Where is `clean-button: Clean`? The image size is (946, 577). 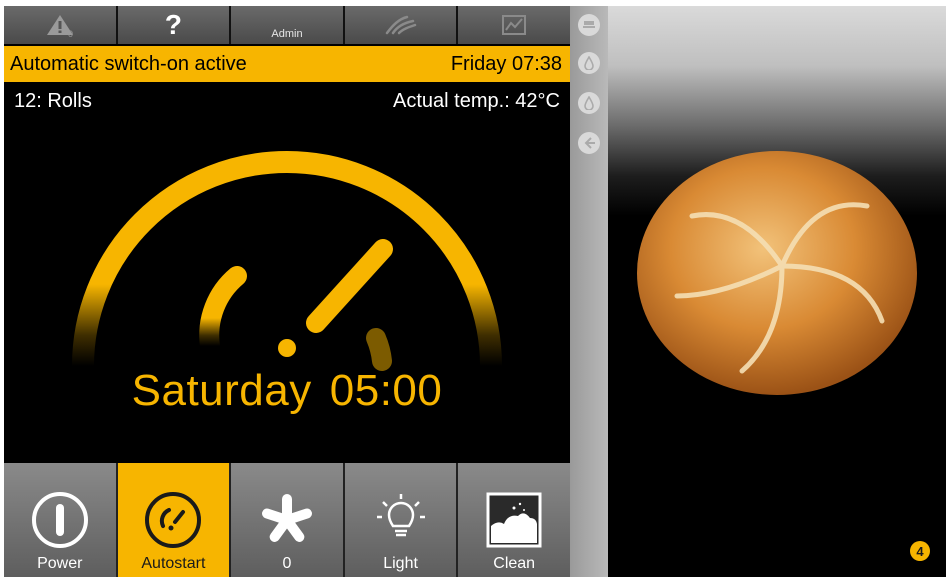 clean-button: Clean is located at coordinates (514, 520).